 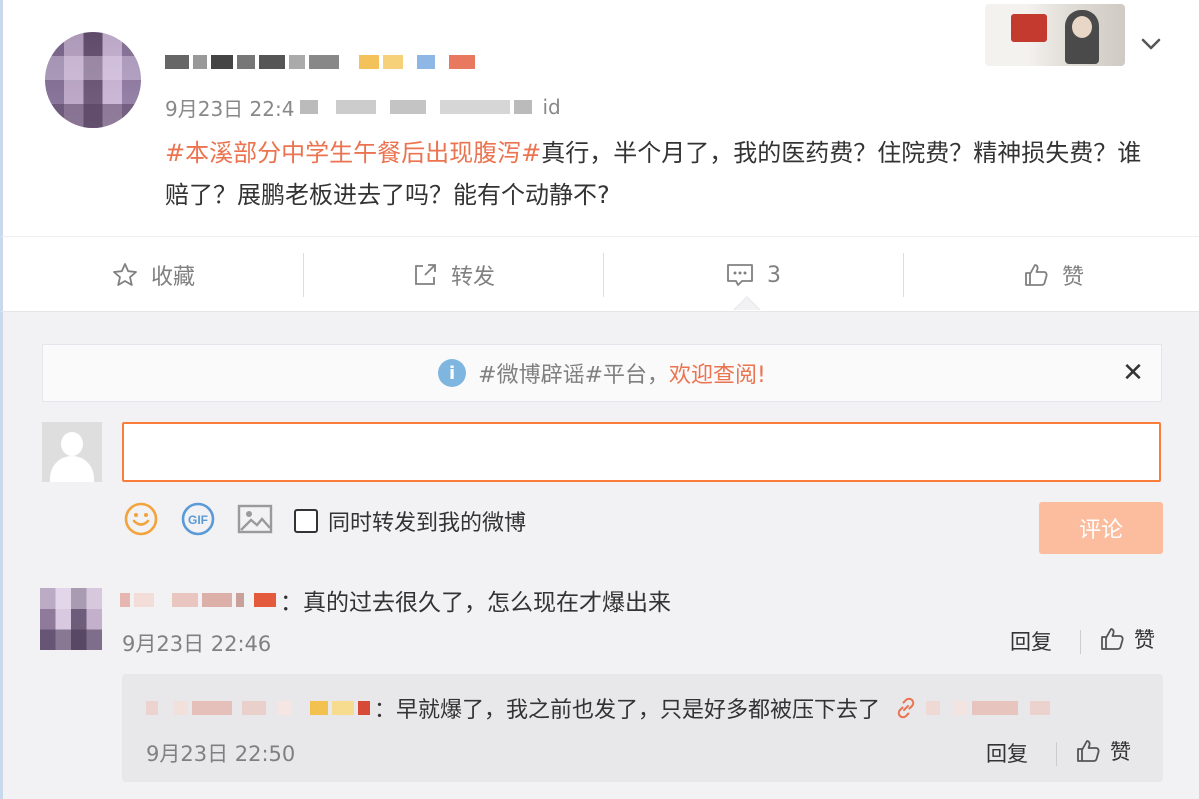 What do you see at coordinates (200, 600) in the screenshot?
I see `commenter-name-redacted` at bounding box center [200, 600].